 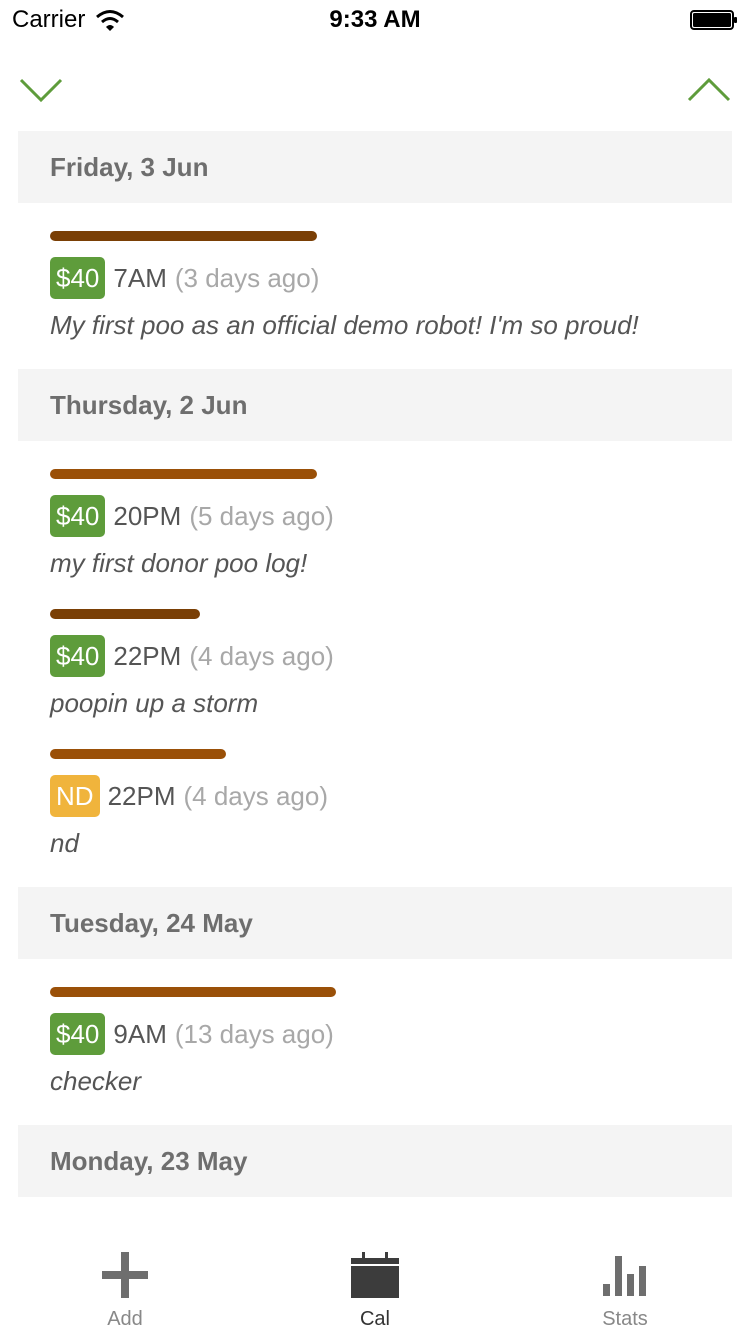 What do you see at coordinates (375, 278) in the screenshot?
I see `entry-meta: $40 7AM (3 days ago)` at bounding box center [375, 278].